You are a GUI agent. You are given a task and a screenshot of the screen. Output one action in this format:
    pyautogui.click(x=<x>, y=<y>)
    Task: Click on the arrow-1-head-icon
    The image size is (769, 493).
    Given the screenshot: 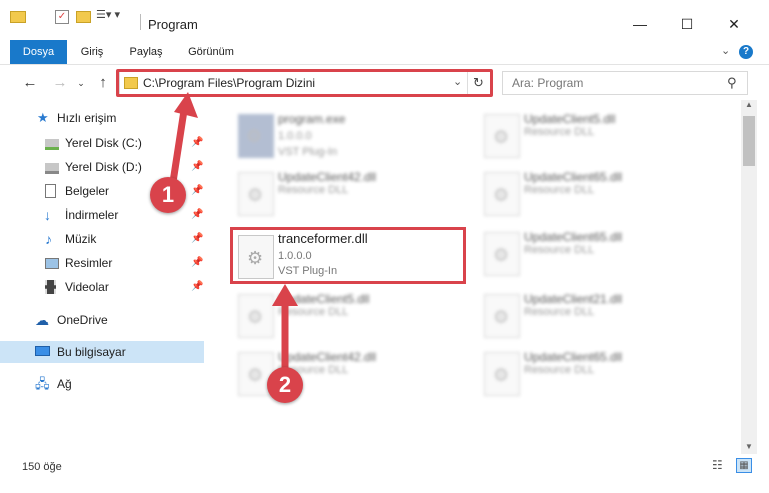 What is the action you would take?
    pyautogui.click(x=186, y=105)
    